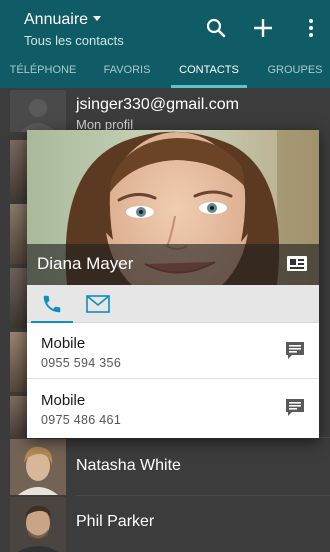  I want to click on phone-entry: Mobile 0975 486 461, so click(173, 408).